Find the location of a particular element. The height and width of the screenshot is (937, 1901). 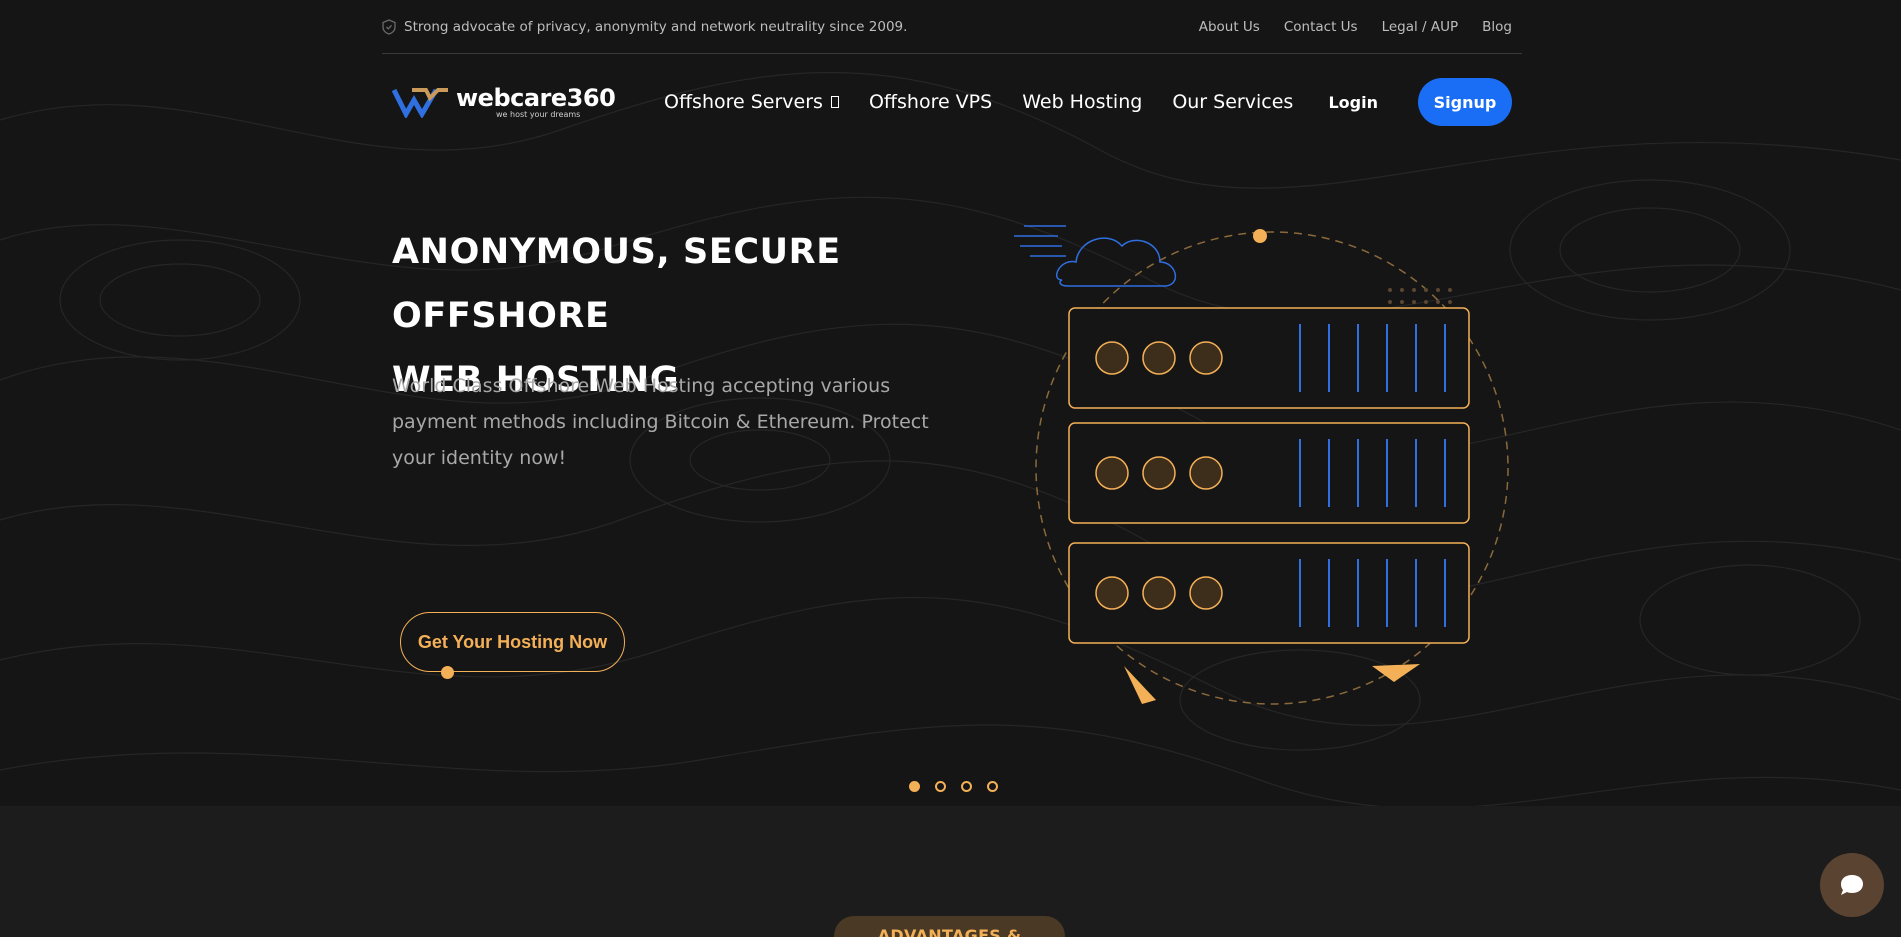

cta-dot-decoration is located at coordinates (447, 672).